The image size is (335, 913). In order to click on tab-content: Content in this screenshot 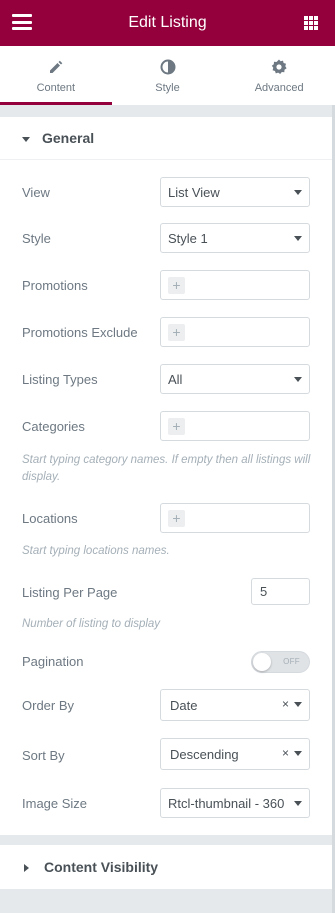, I will do `click(56, 75)`.